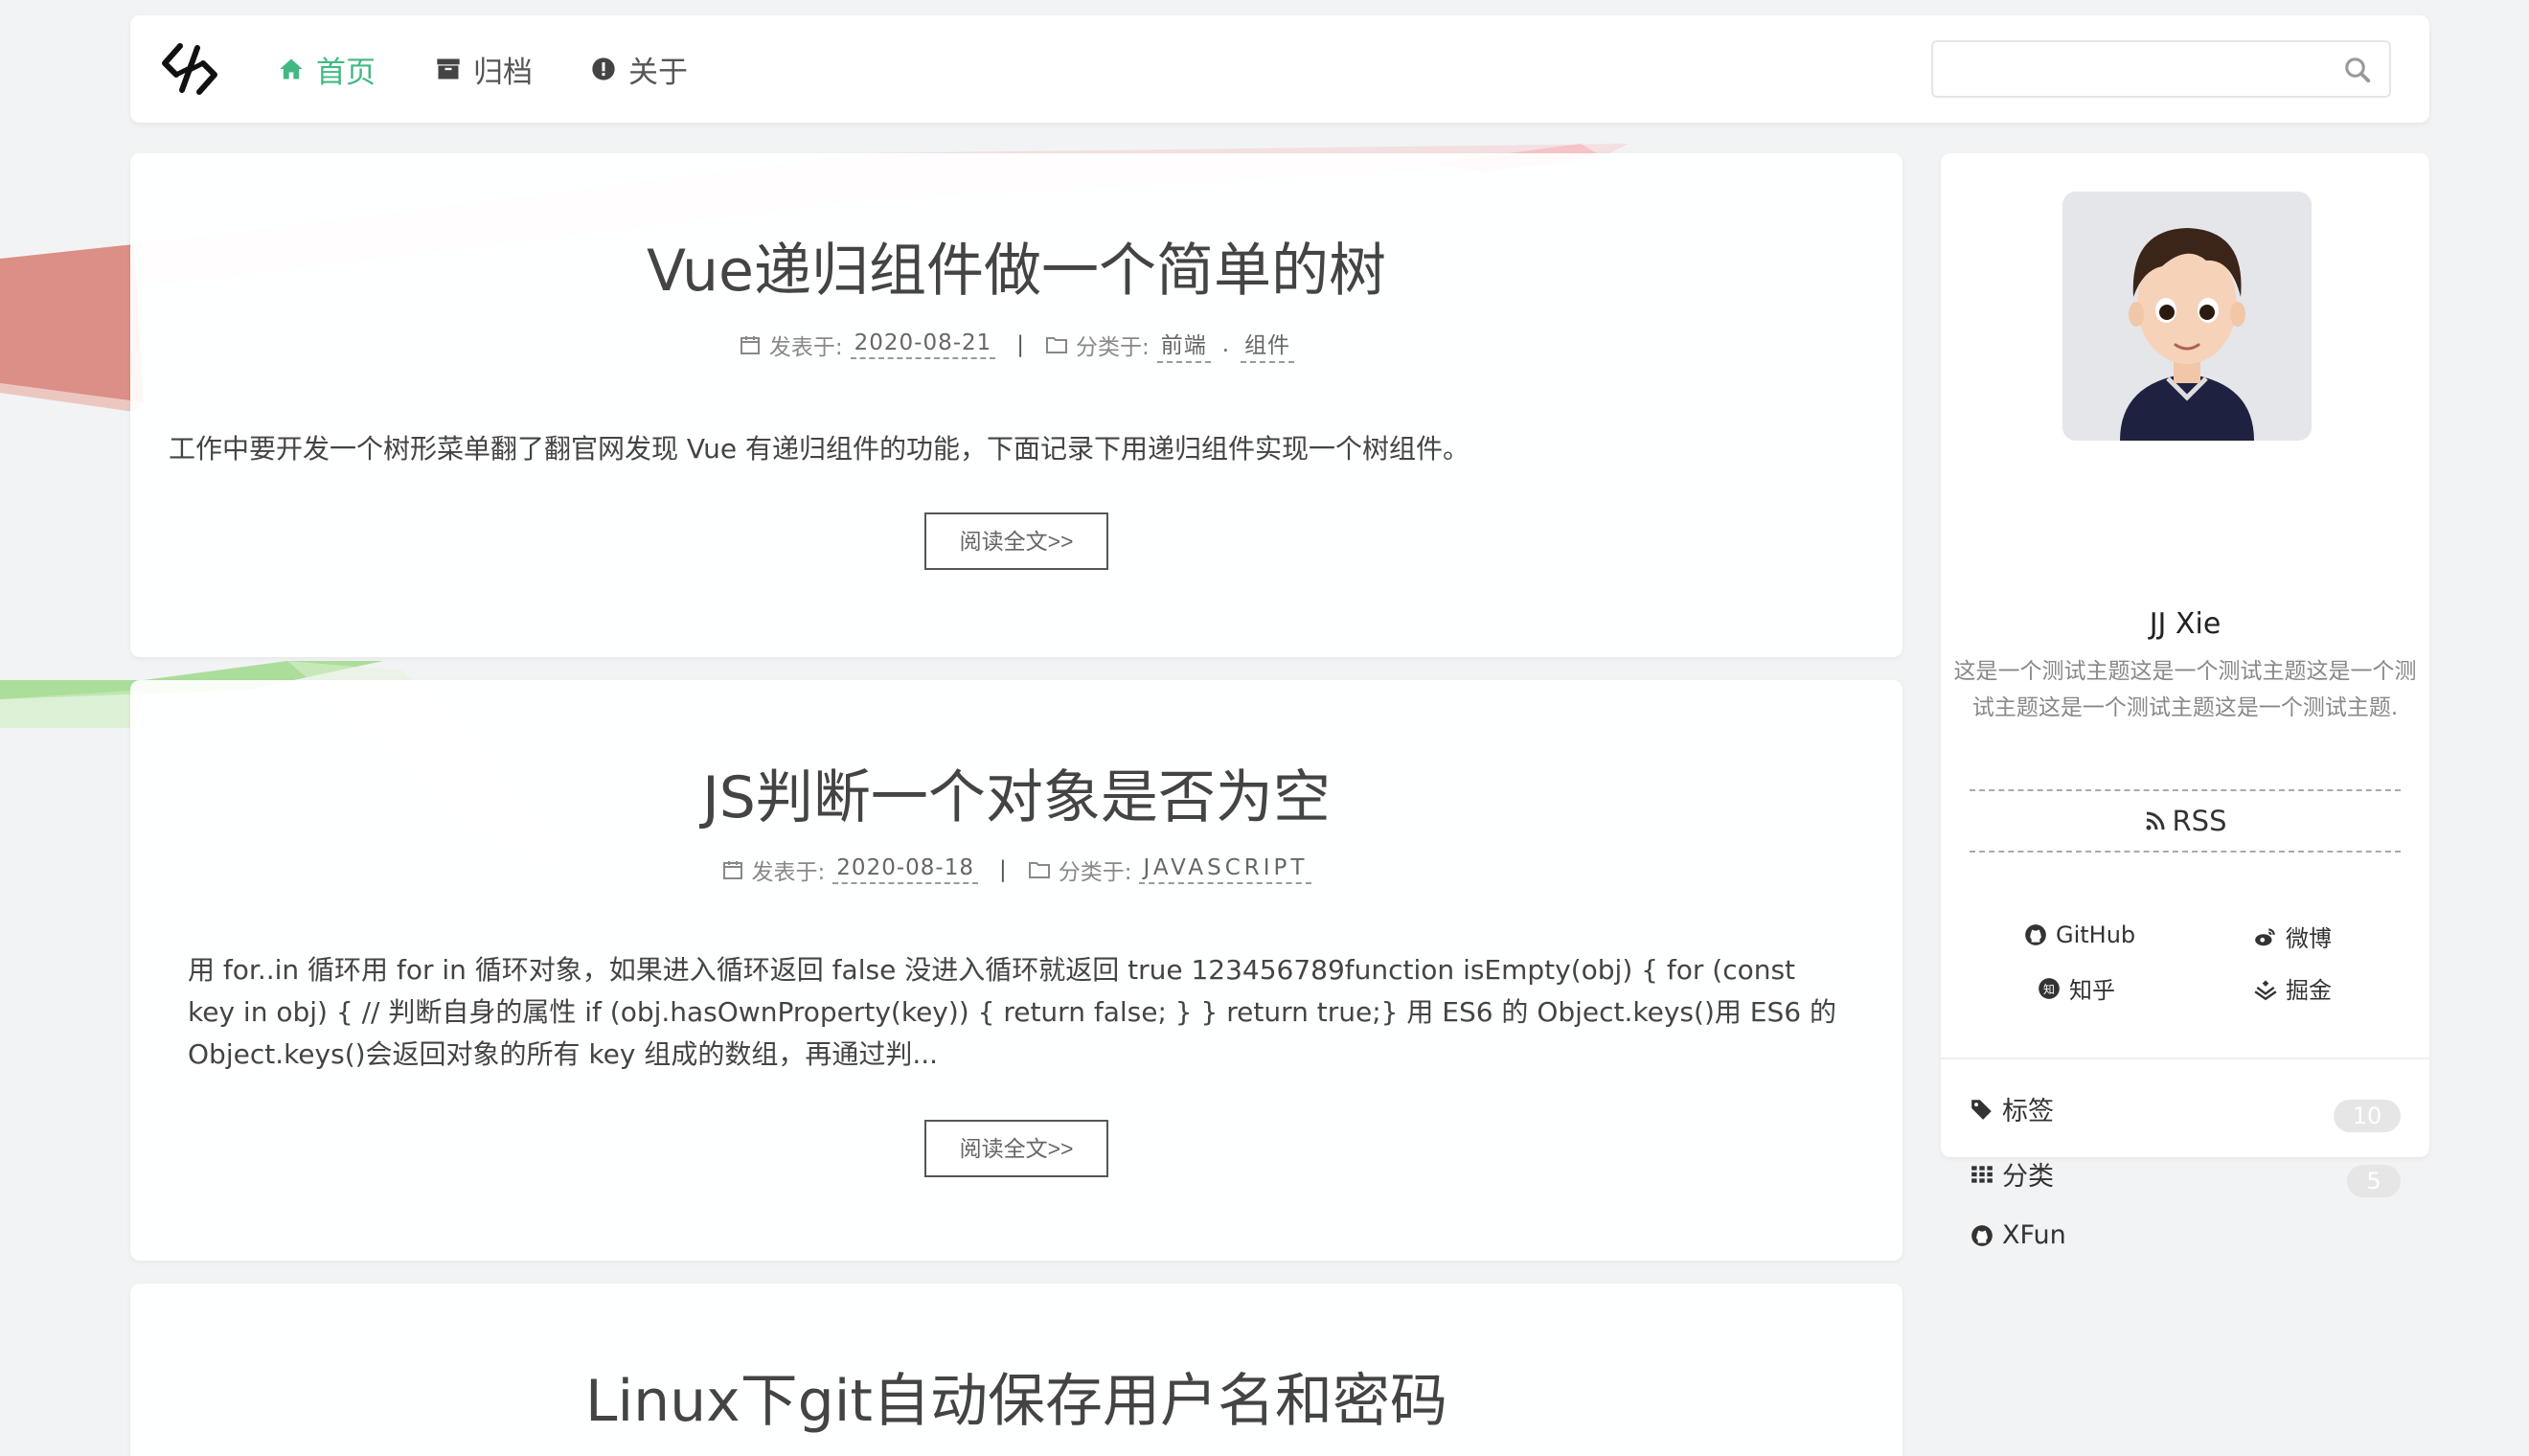 This screenshot has width=2529, height=1456. Describe the element at coordinates (2199, 821) in the screenshot. I see `rss-label: RSS` at that location.